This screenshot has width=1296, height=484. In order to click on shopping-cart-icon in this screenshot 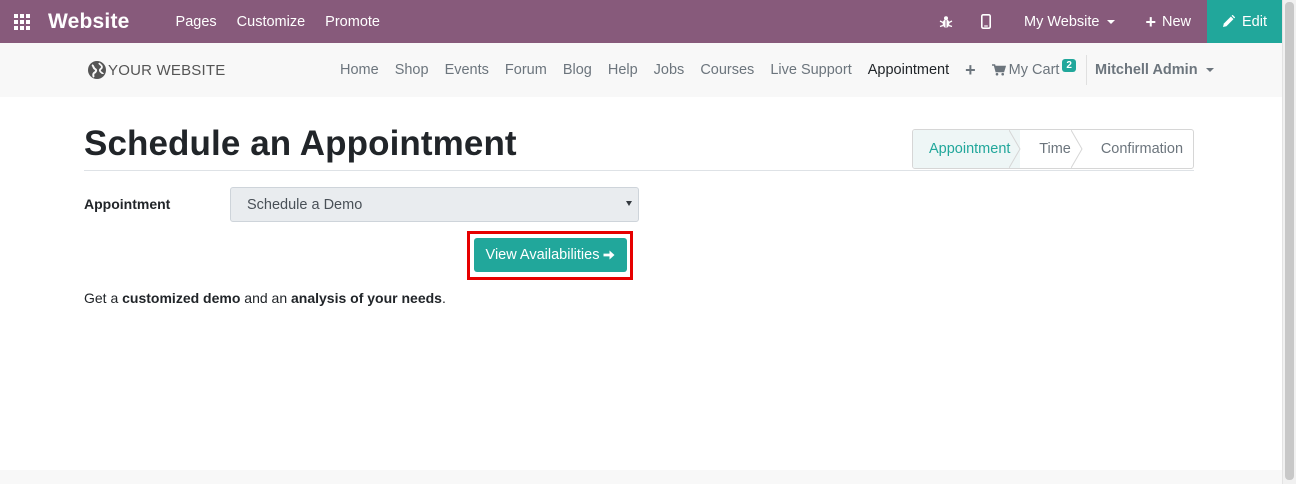, I will do `click(998, 70)`.